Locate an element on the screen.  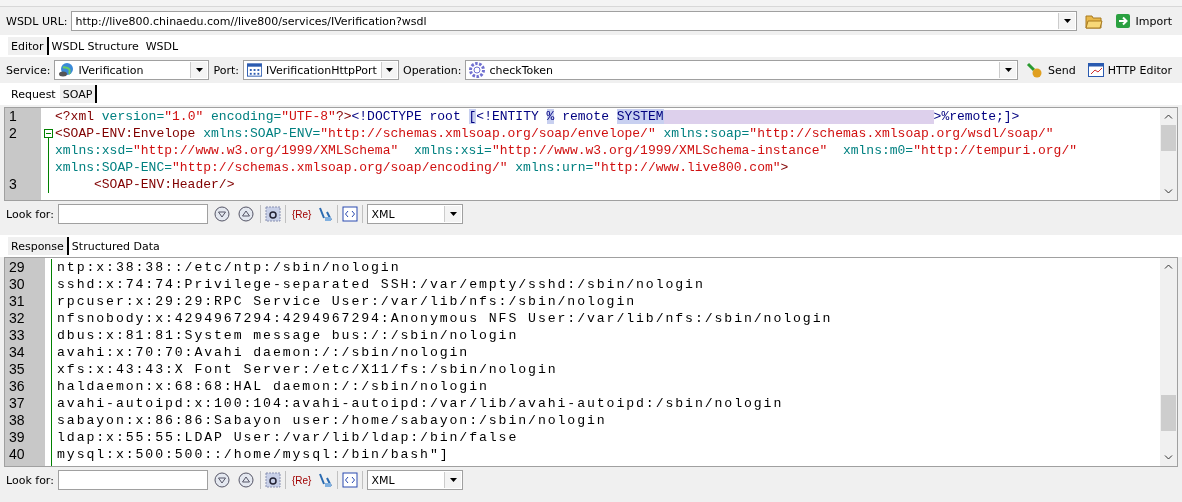
line-number: 39 is located at coordinates (17, 437).